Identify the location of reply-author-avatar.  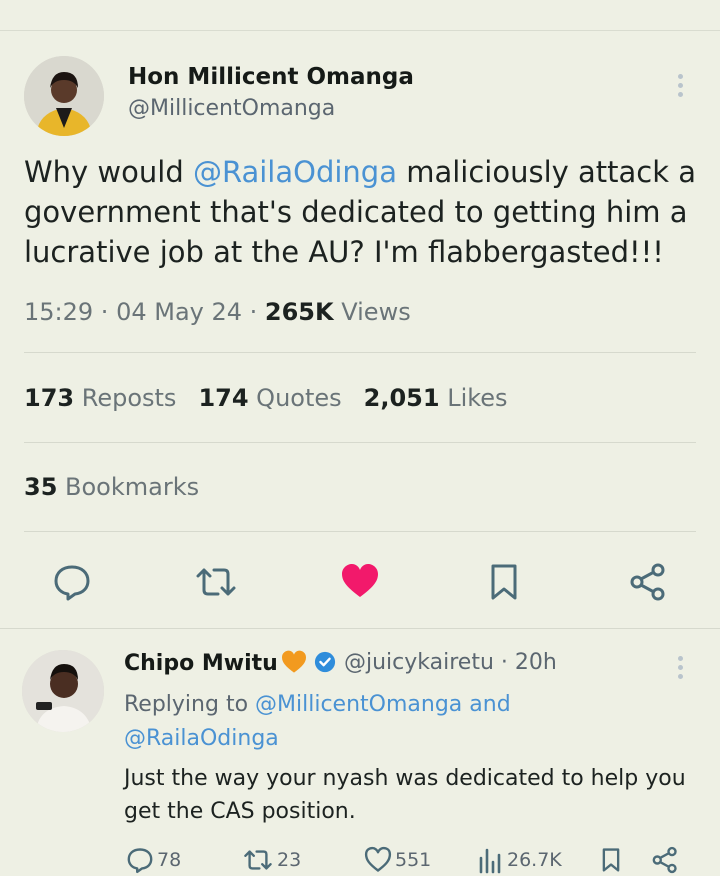
(63, 691).